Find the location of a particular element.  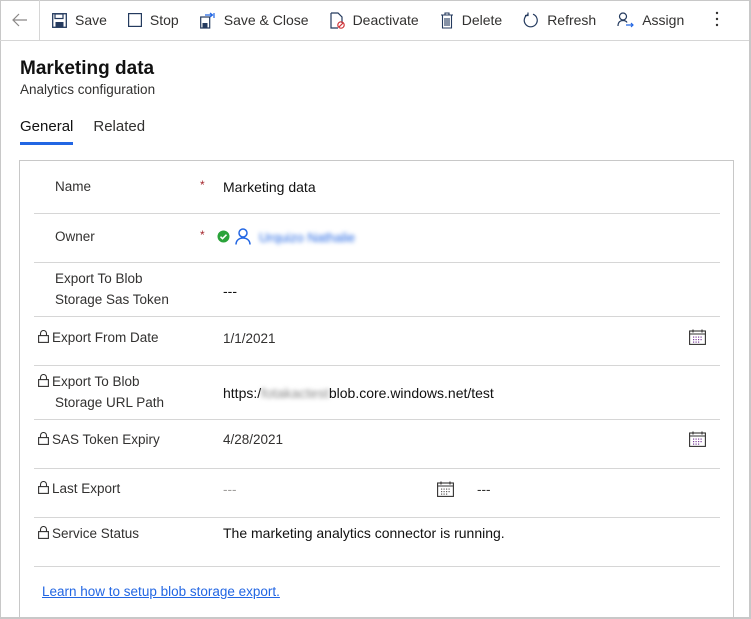

service-status-label: Service Status is located at coordinates (88, 533).